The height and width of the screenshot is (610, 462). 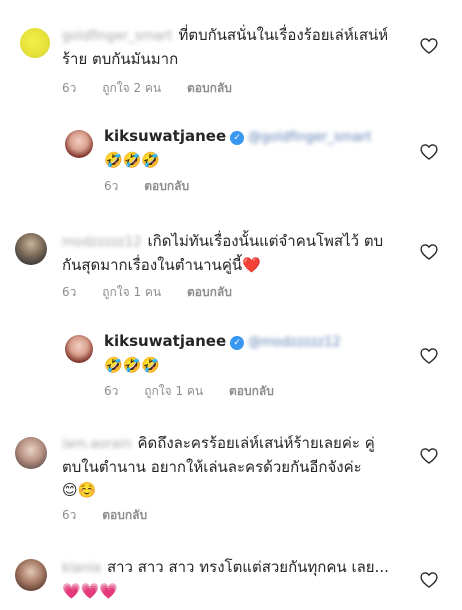 I want to click on comment-text: kiksuwatjanee ✓ @goldfinger_smart 🤣🤣🤣, so click(x=254, y=148).